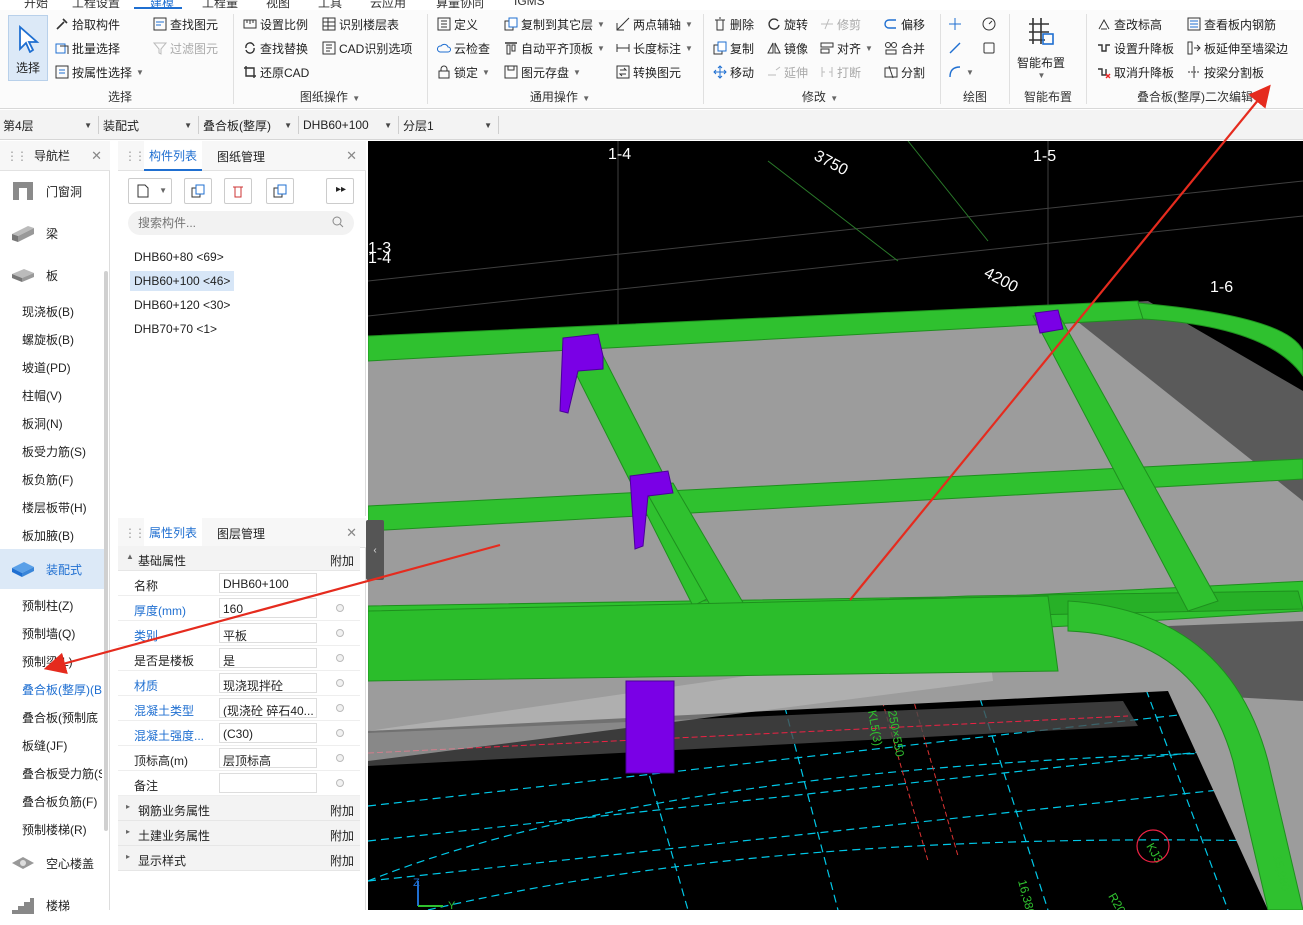 Image resolution: width=1303 pixels, height=925 pixels. Describe the element at coordinates (460, 5) in the screenshot. I see `menu-collab: 算量协同` at that location.